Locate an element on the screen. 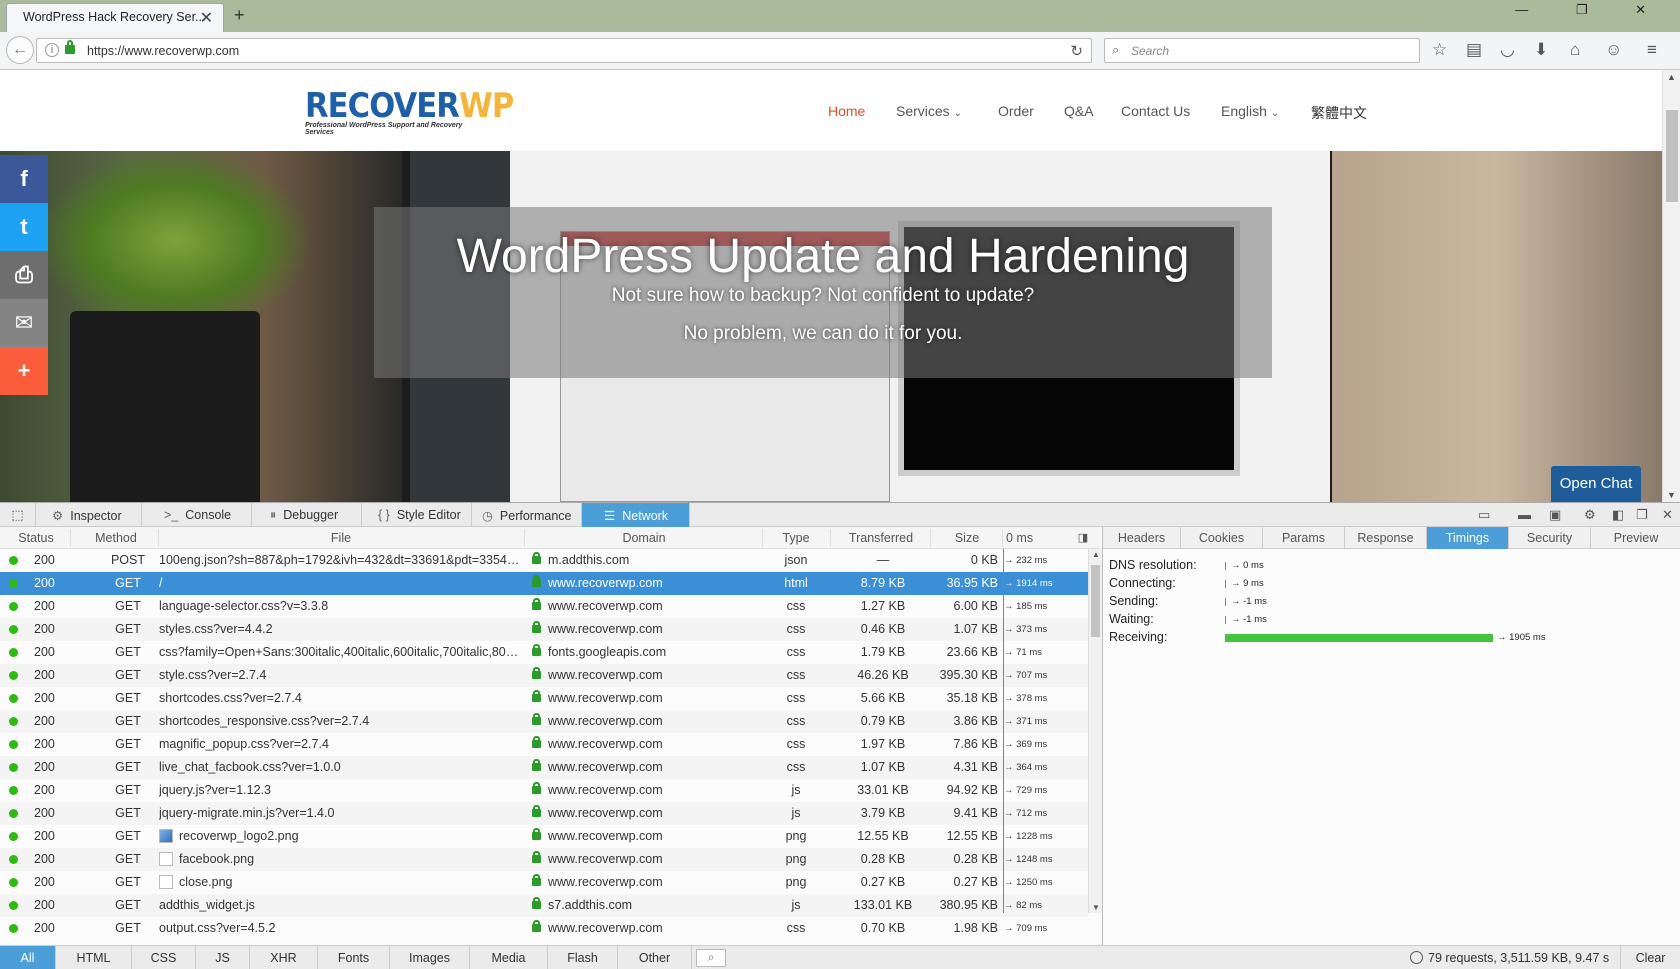 This screenshot has width=1680, height=969. col-method: Method is located at coordinates (116, 538).